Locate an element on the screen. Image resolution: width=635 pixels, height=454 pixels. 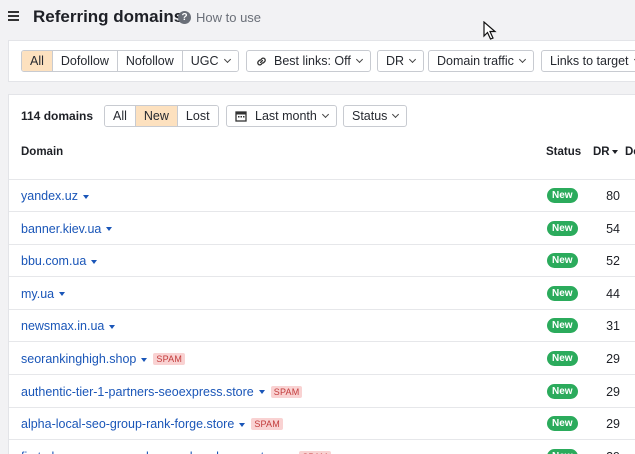
new-lost-tabs: All New Lost is located at coordinates (161, 116).